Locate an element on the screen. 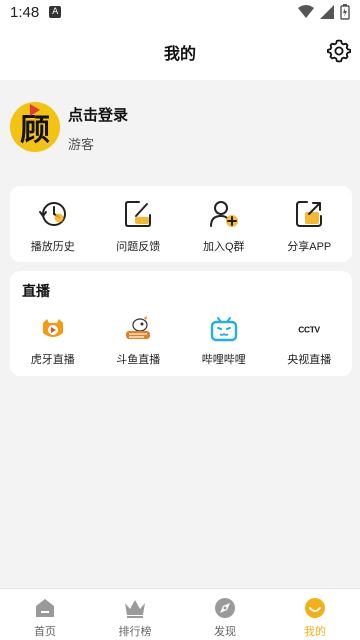 This screenshot has height=640, width=360. huya-live-button: 虎牙直播 is located at coordinates (53, 341).